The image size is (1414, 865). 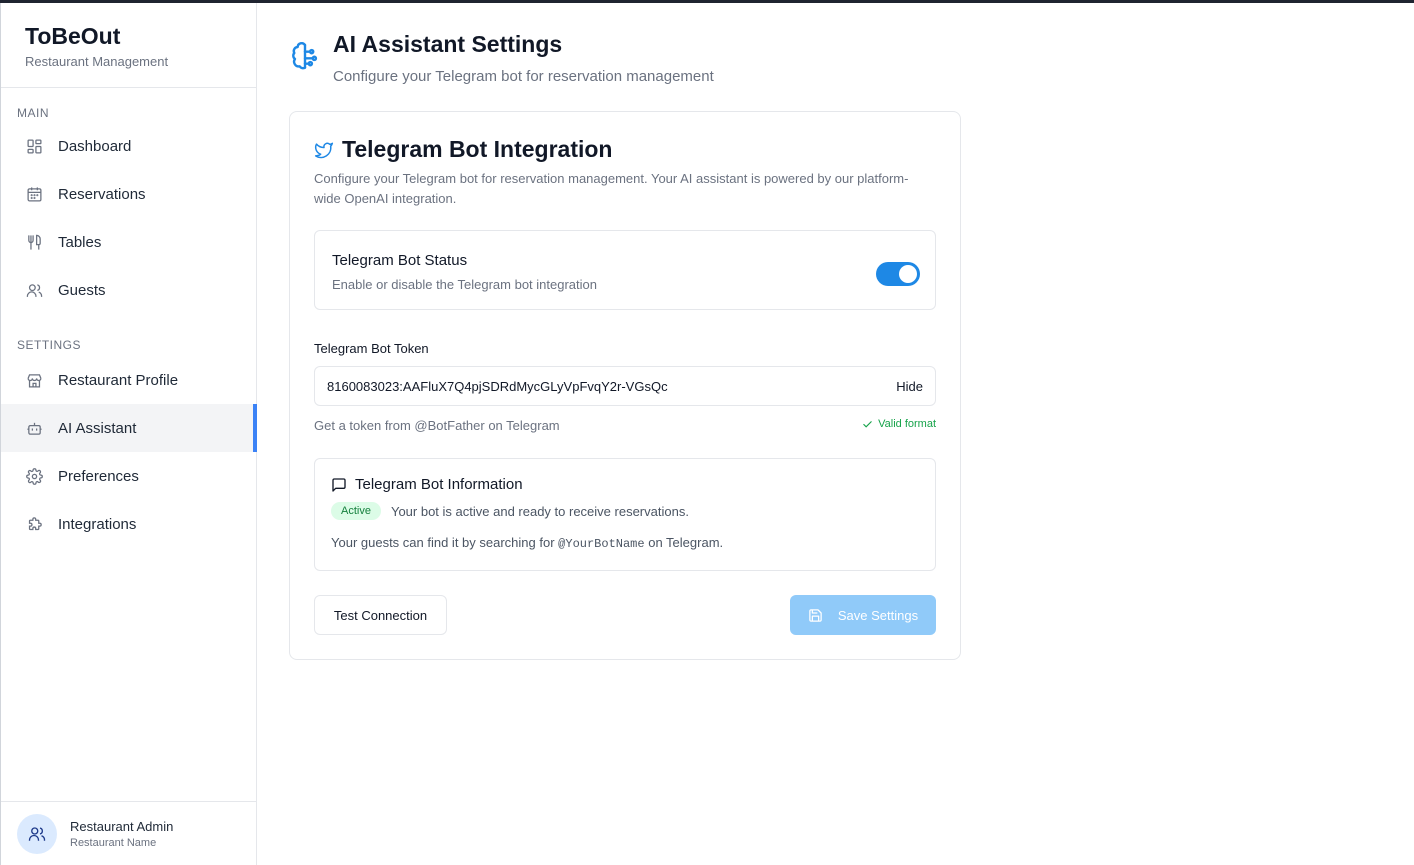 I want to click on valid-format-text: Valid format, so click(x=907, y=424).